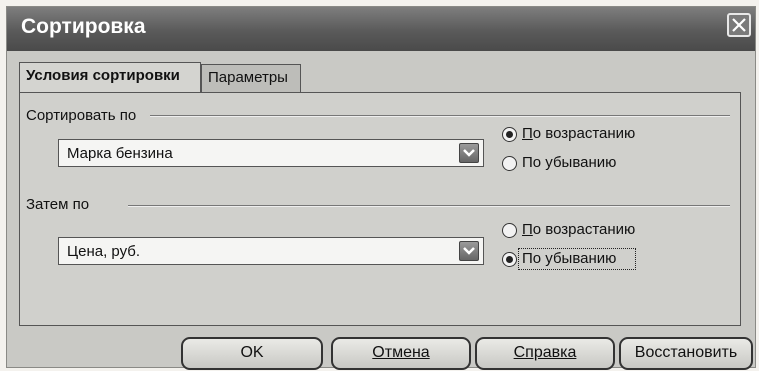 This screenshot has height=371, width=759. Describe the element at coordinates (251, 78) in the screenshot. I see `tab-parameters: Параметры` at that location.